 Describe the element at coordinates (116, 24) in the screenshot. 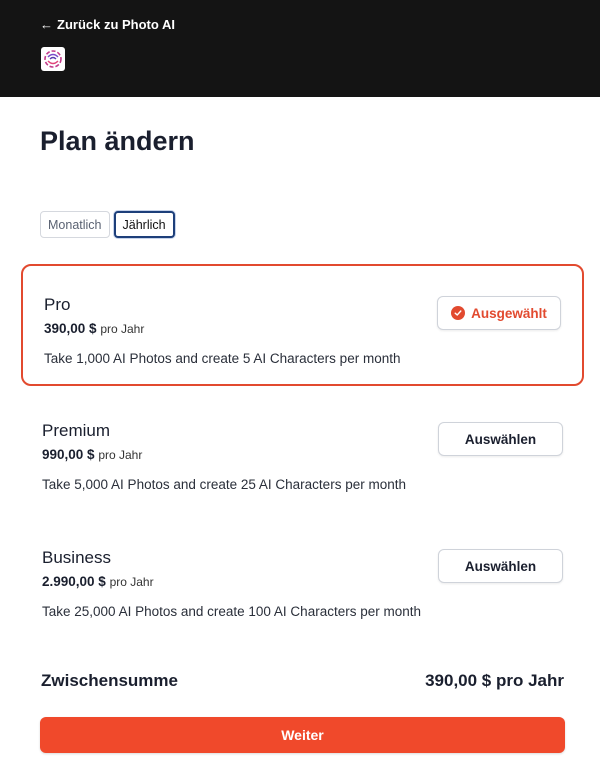

I see `back-link-label: Zurück zu Photo AI` at that location.